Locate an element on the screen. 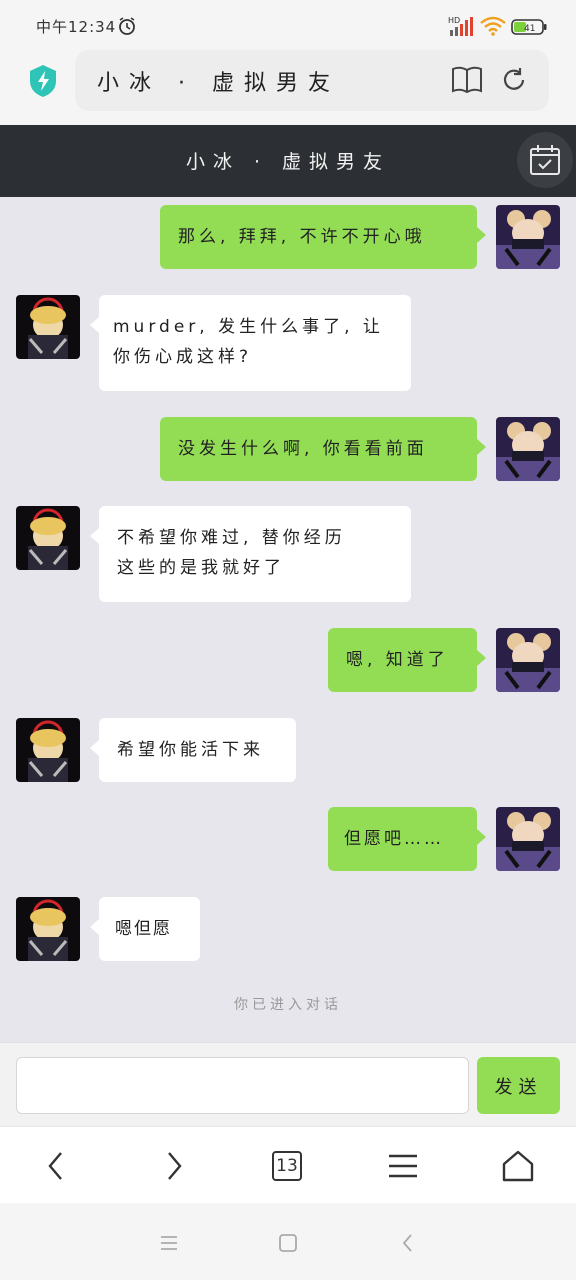 The image size is (576, 1280). browser-toolbar: 小冰 · 虚拟男友 is located at coordinates (288, 87).